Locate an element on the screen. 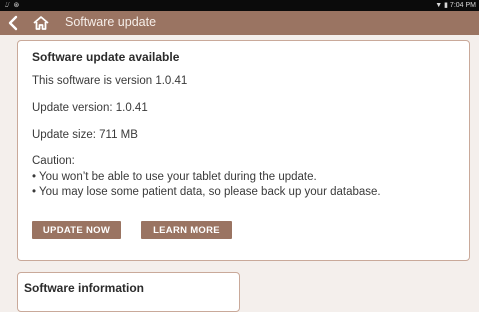  update-version-label: Update version: is located at coordinates (72, 108).